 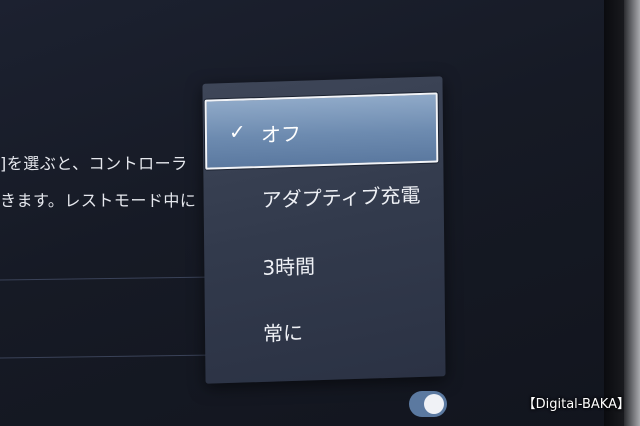 What do you see at coordinates (434, 404) in the screenshot?
I see `toggle-knob` at bounding box center [434, 404].